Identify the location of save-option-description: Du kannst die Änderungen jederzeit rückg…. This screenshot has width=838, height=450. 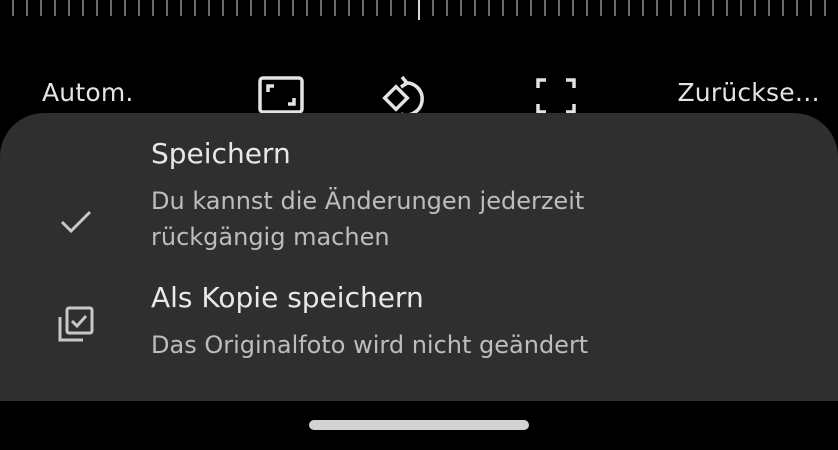
(368, 219).